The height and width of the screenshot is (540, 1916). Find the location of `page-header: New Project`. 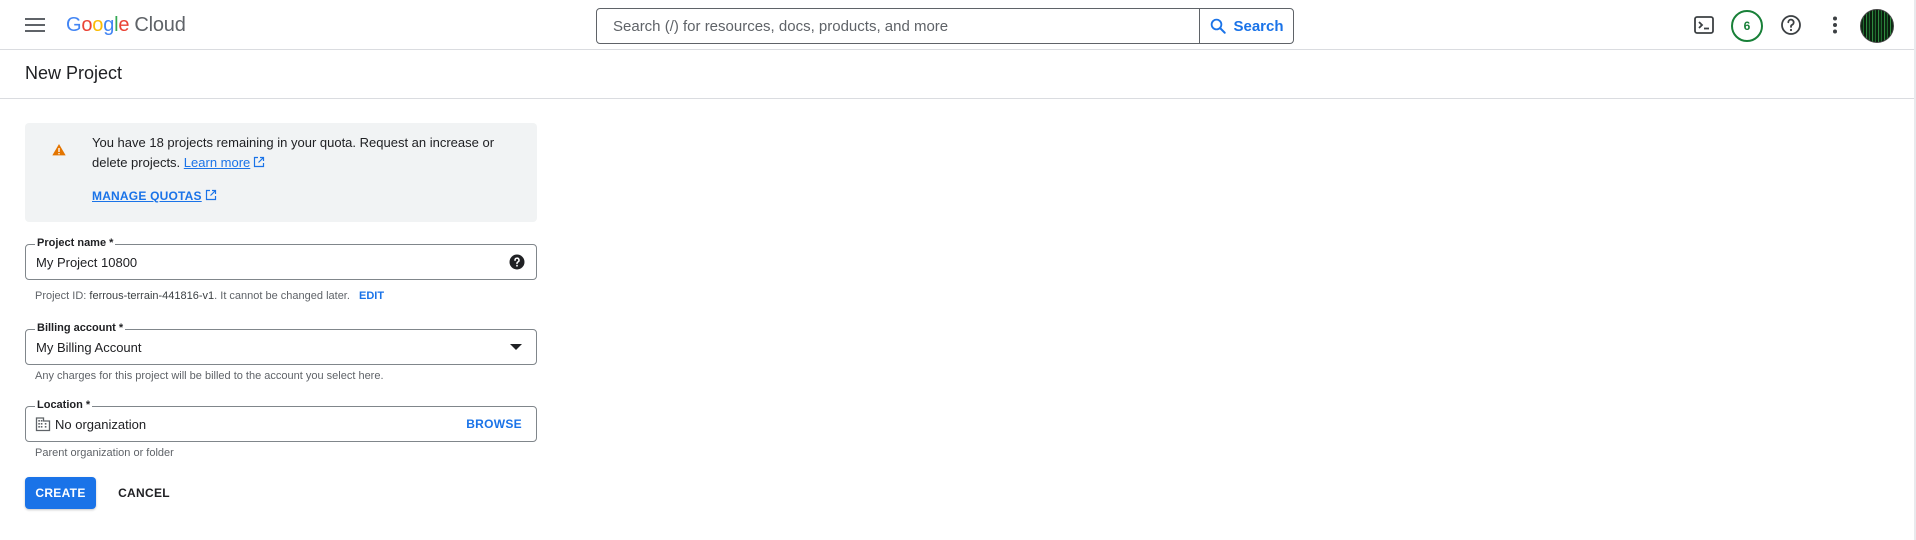

page-header: New Project is located at coordinates (958, 74).